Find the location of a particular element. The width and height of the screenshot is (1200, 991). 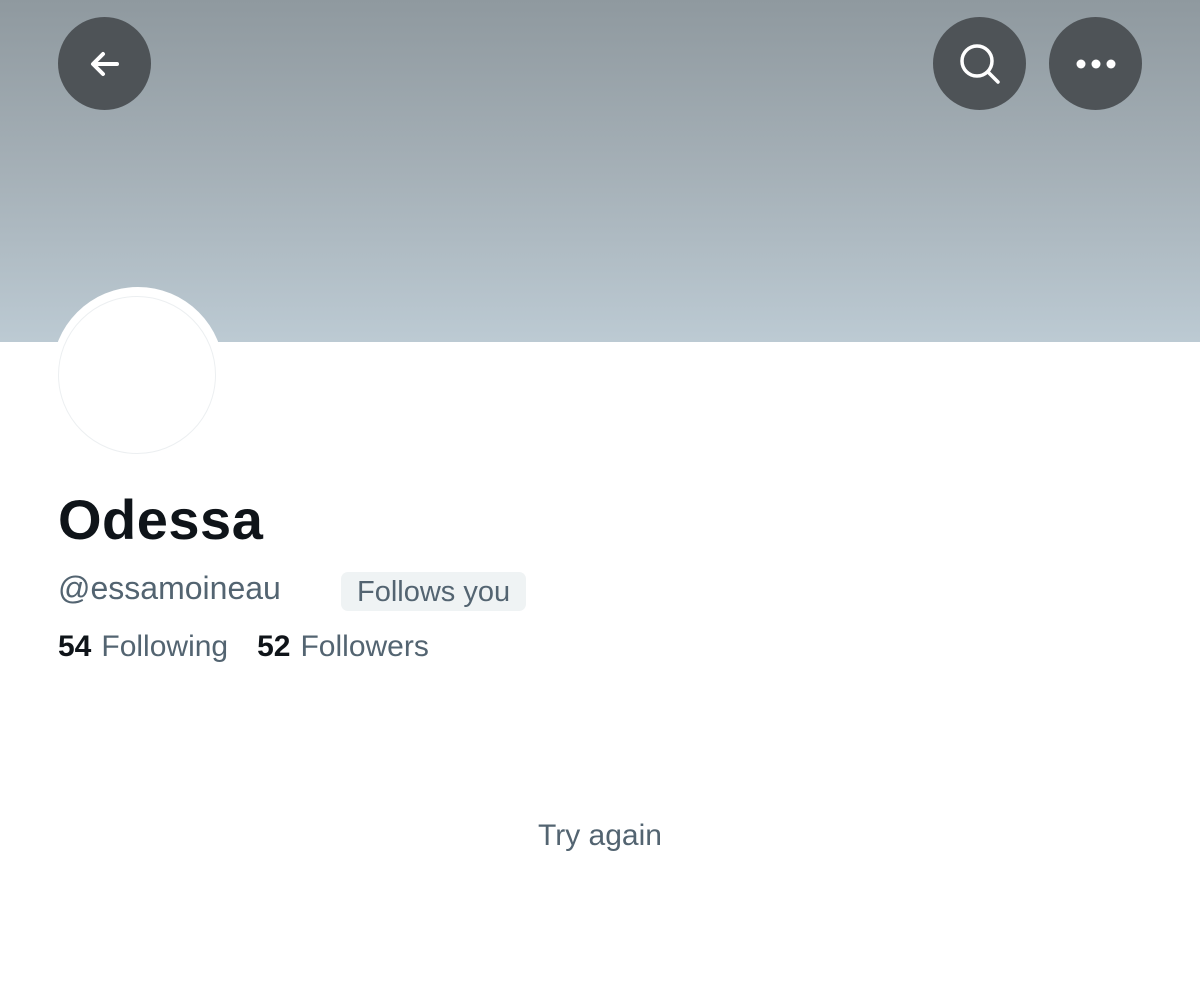

search-icon is located at coordinates (980, 64).